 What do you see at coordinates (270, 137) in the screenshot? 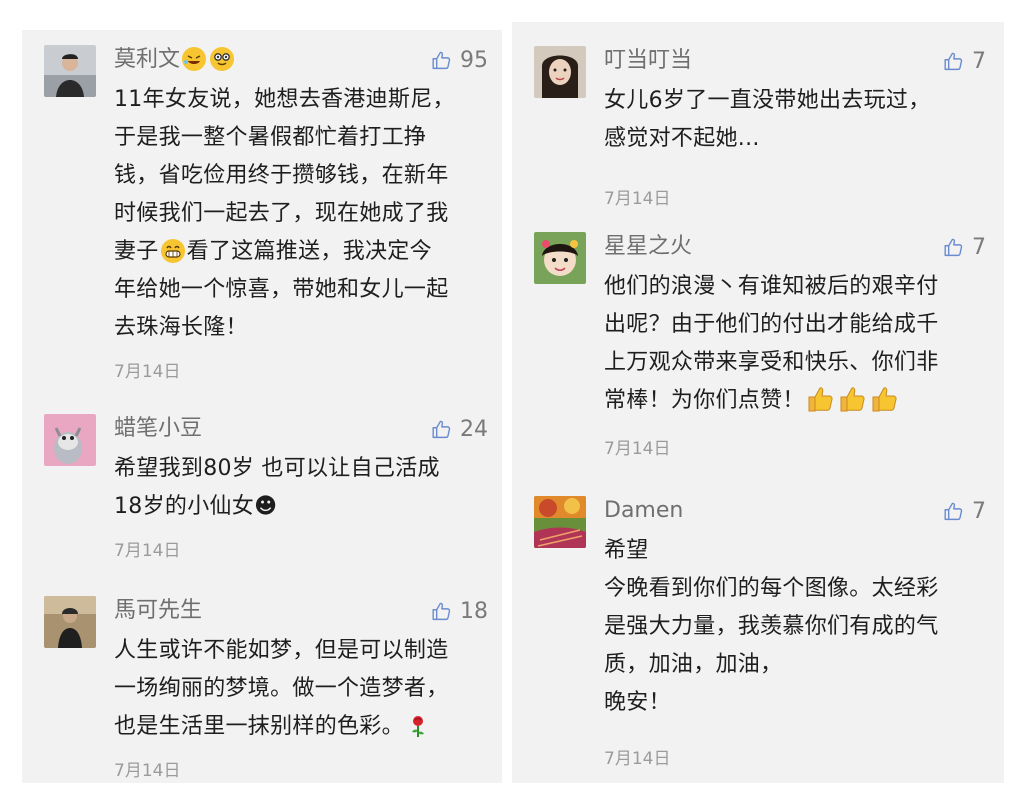
I see `comment-line: 于是我一整个暑假都忙着打工挣` at bounding box center [270, 137].